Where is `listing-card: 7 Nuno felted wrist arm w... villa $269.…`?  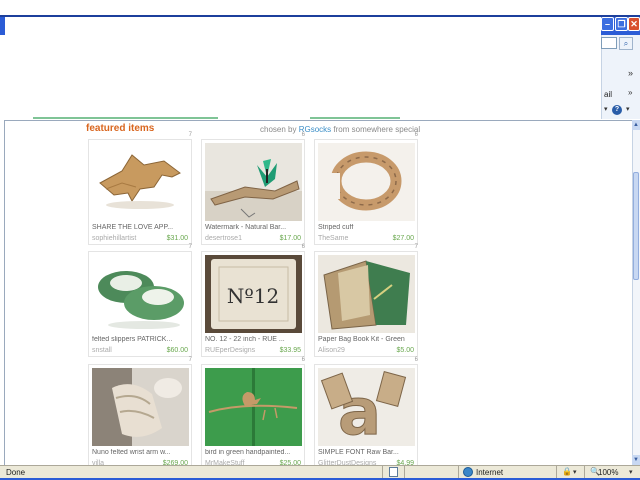 listing-card: 7 Nuno felted wrist arm w... villa $269.… is located at coordinates (140, 413).